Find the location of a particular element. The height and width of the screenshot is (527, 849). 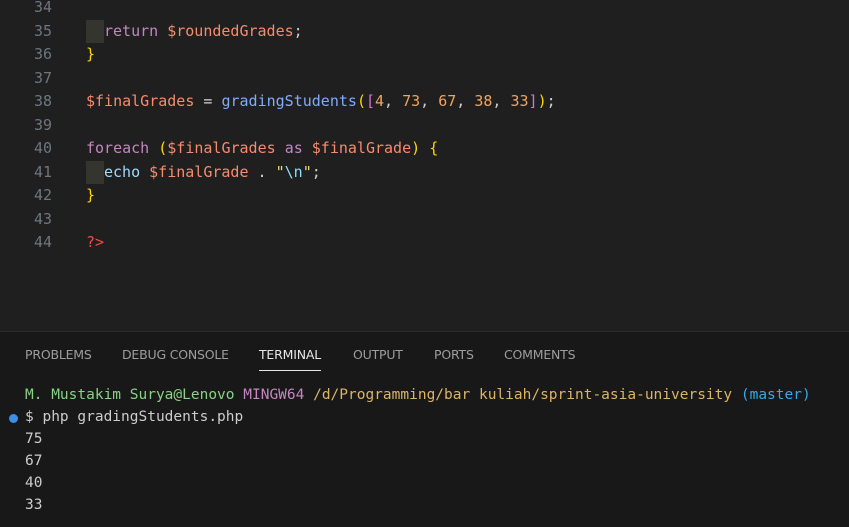

code-token: { is located at coordinates (434, 148).